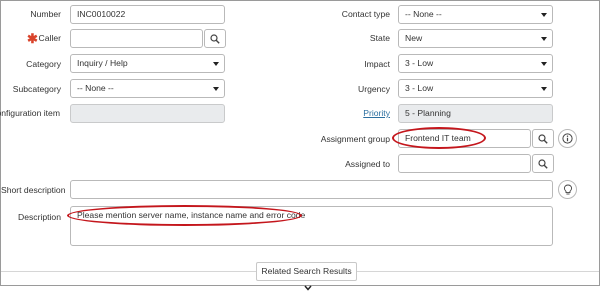  What do you see at coordinates (355, 139) in the screenshot?
I see `assignment-group-label: Assignment group` at bounding box center [355, 139].